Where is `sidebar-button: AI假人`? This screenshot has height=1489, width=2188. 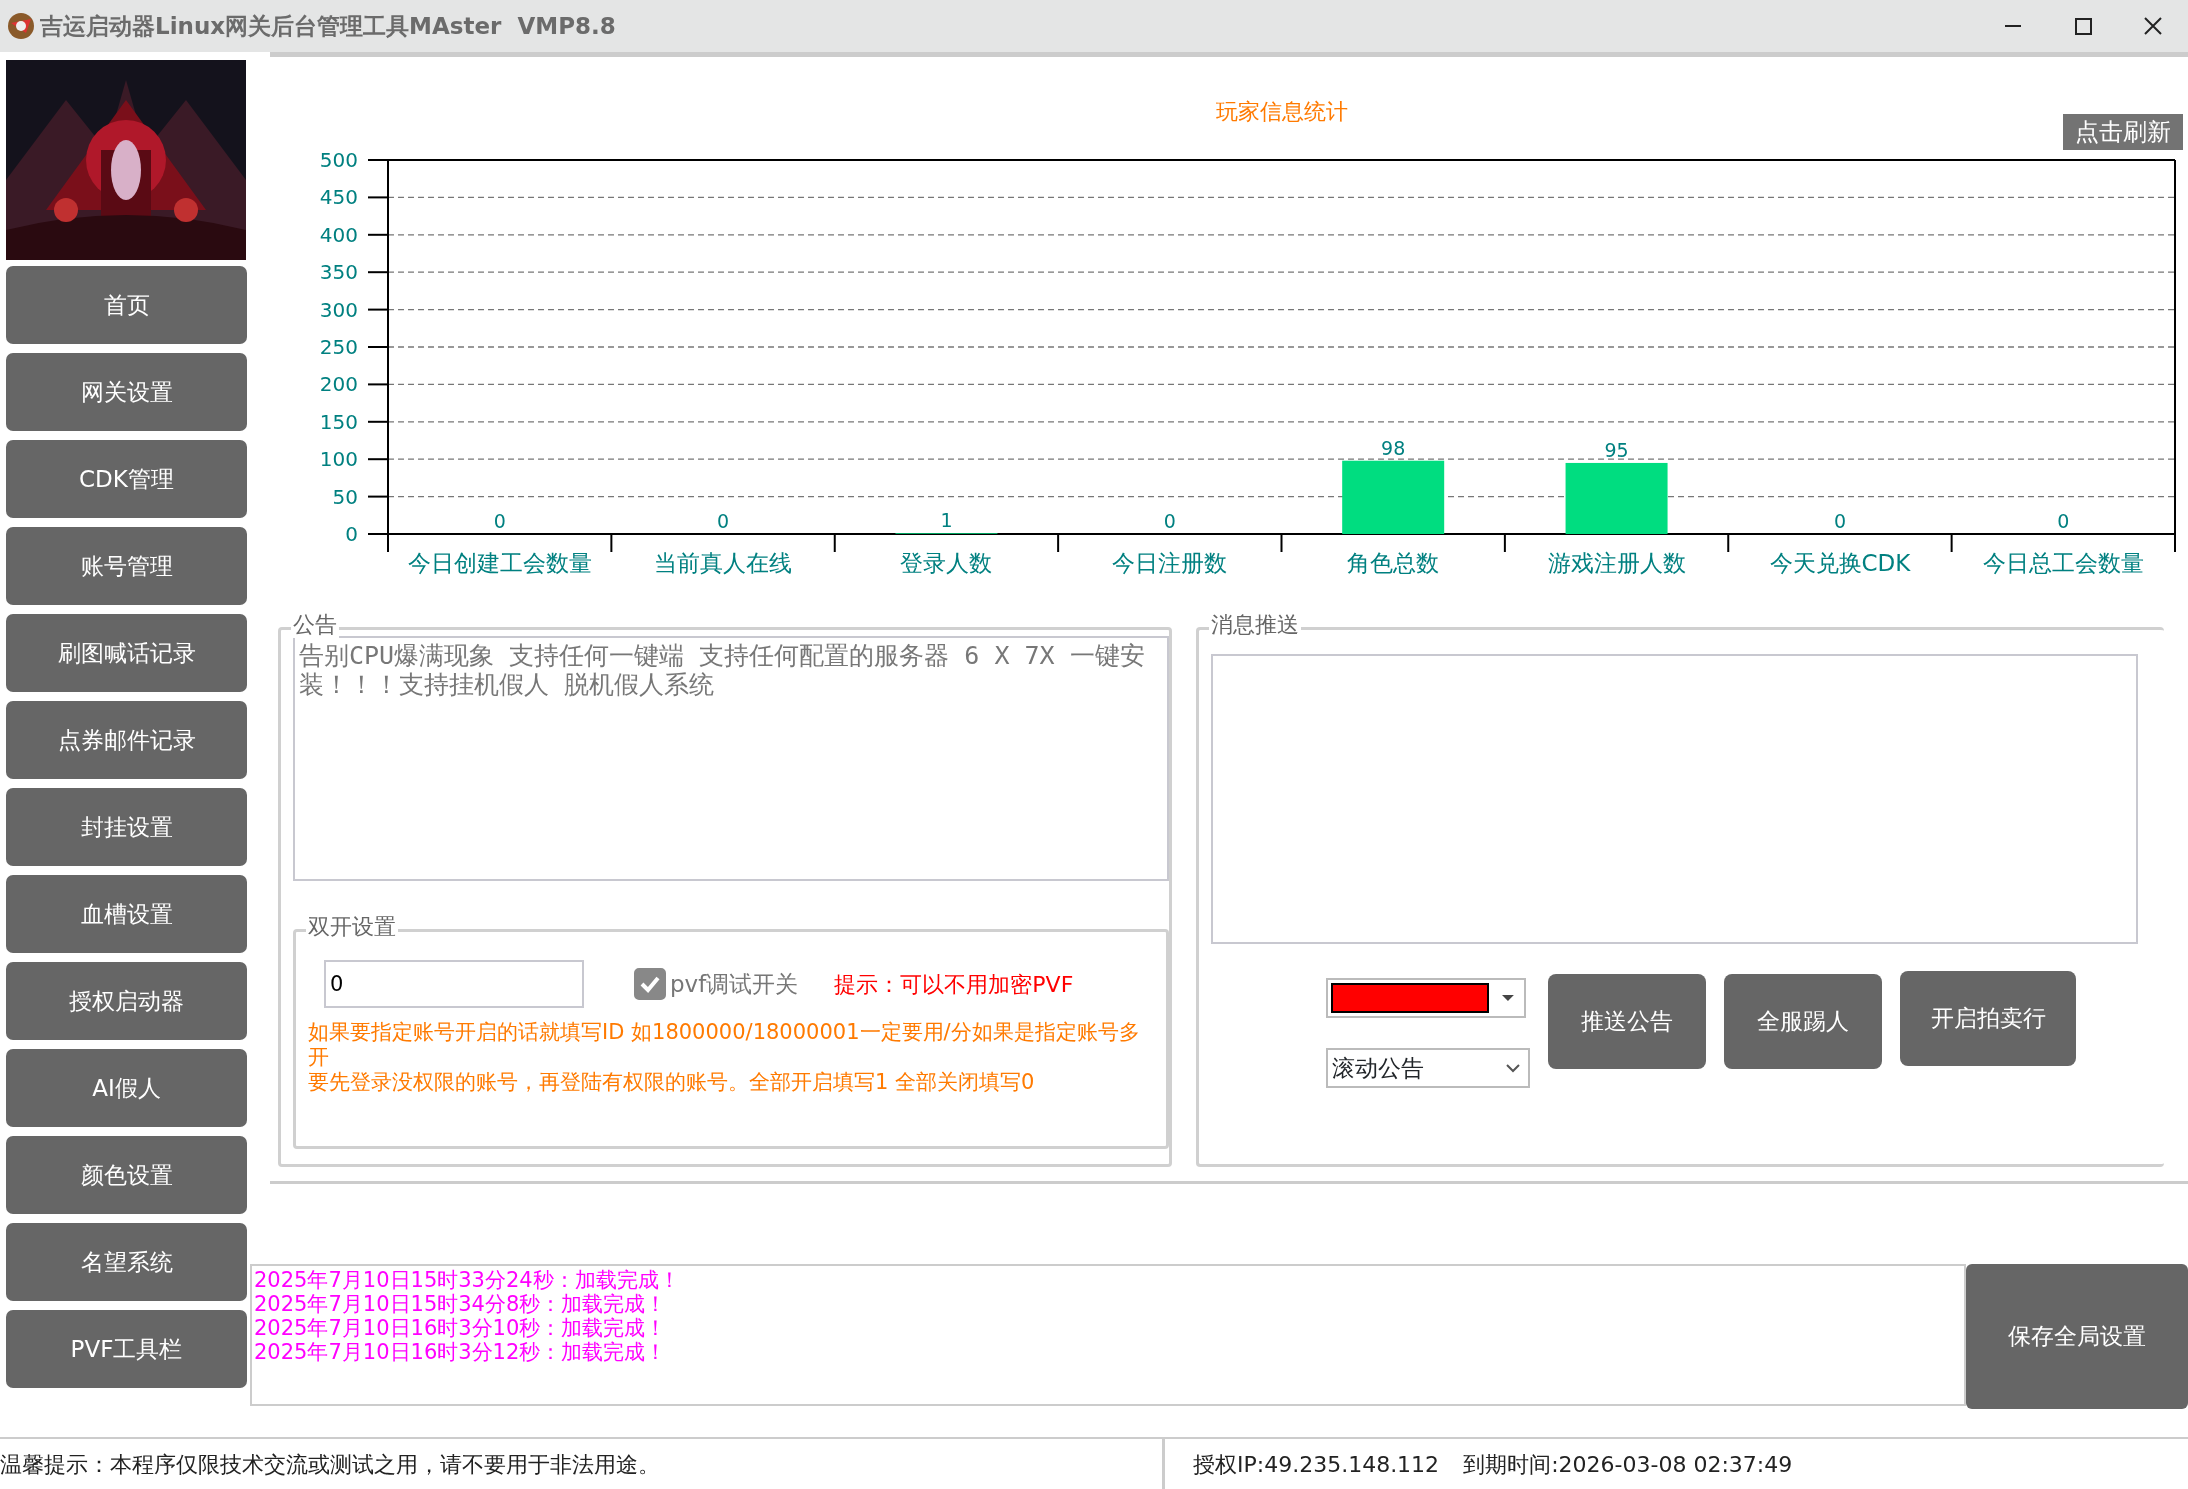 sidebar-button: AI假人 is located at coordinates (126, 1088).